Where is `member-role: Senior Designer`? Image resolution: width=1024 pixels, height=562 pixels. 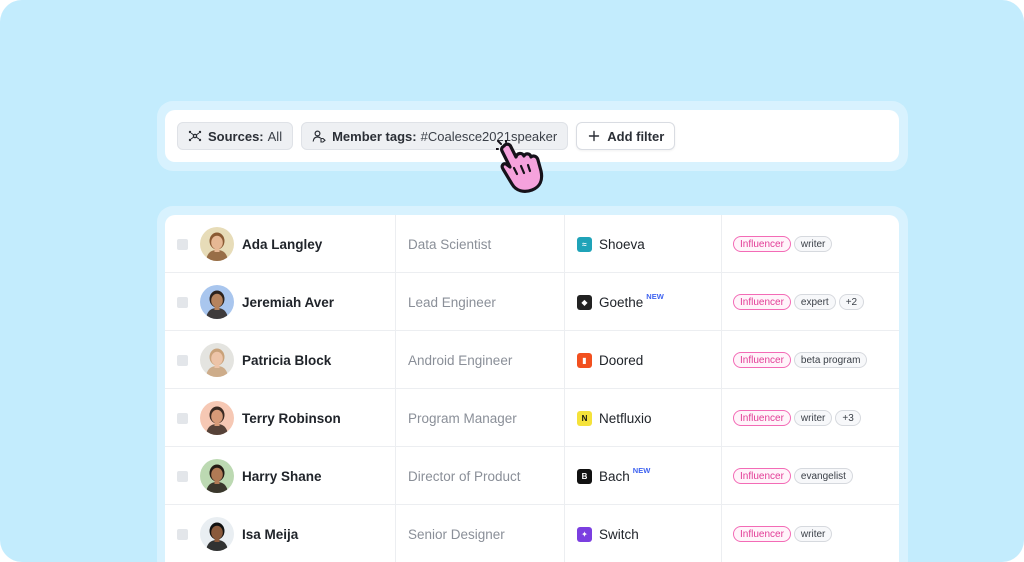
member-role: Senior Designer is located at coordinates (456, 534).